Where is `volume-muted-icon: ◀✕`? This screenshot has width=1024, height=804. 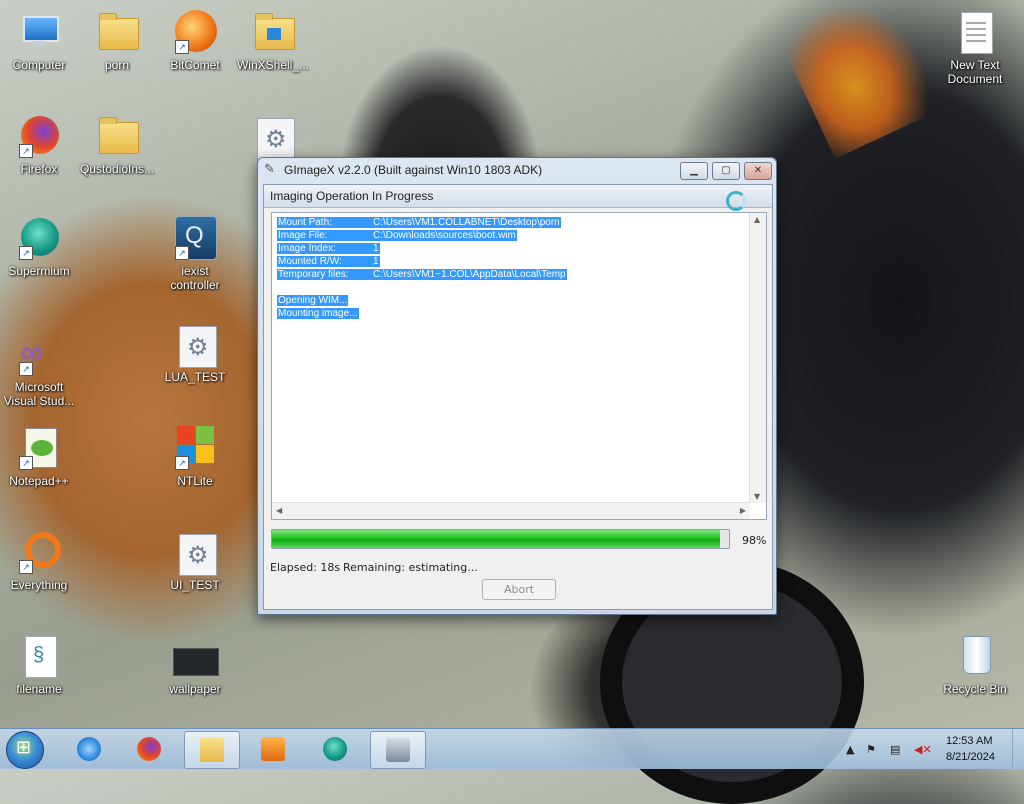 volume-muted-icon: ◀✕ is located at coordinates (923, 749).